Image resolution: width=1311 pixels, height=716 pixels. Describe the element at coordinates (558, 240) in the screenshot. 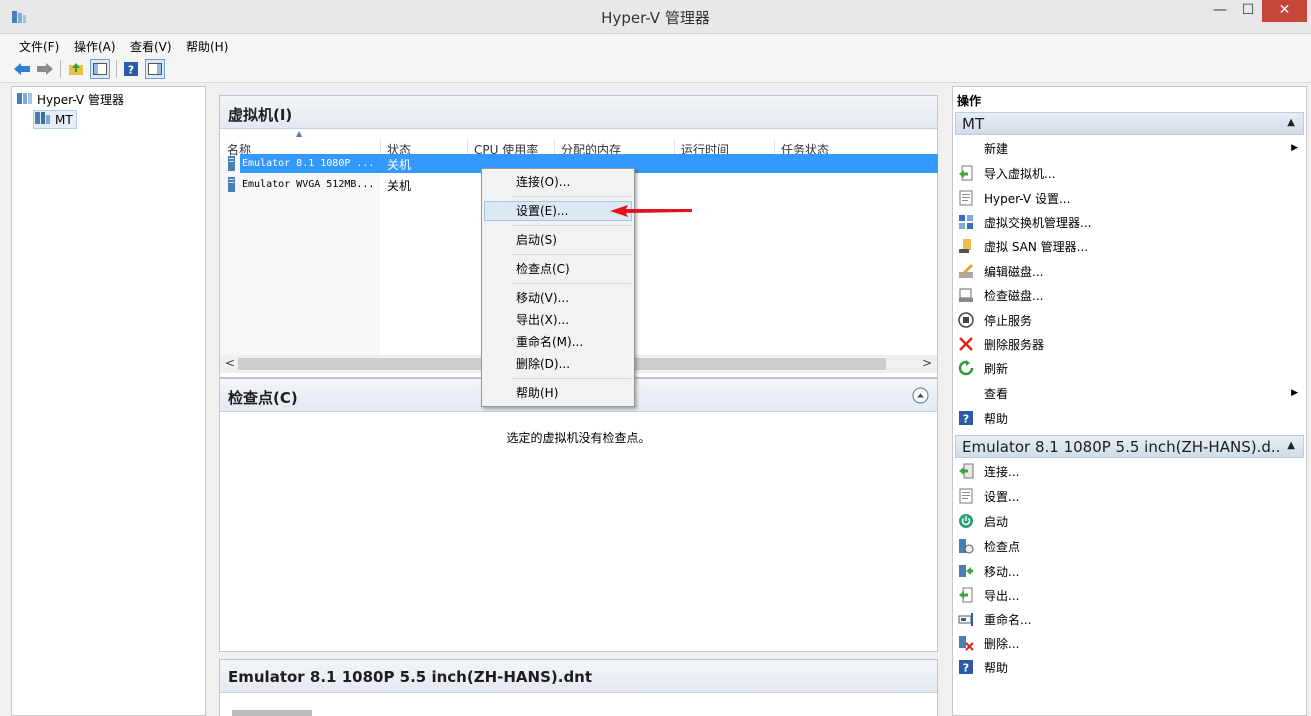

I see `menu-item-start: 启动(S)` at that location.